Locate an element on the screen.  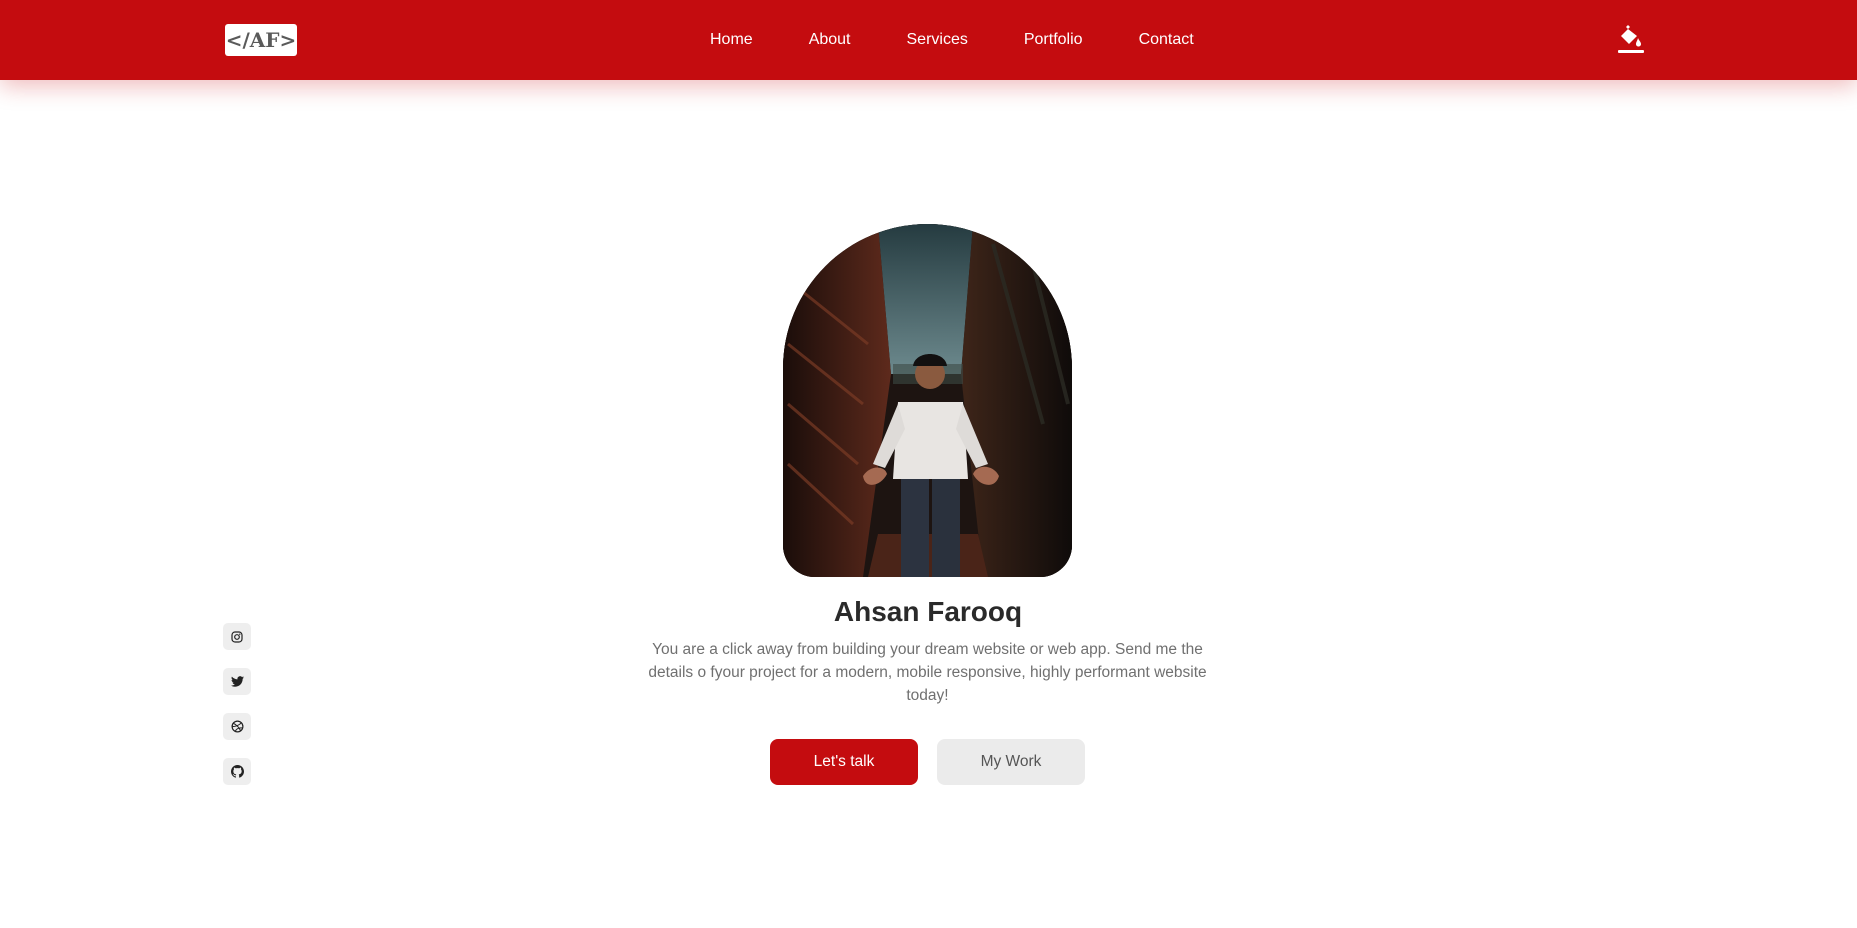
github-icon is located at coordinates (237, 771).